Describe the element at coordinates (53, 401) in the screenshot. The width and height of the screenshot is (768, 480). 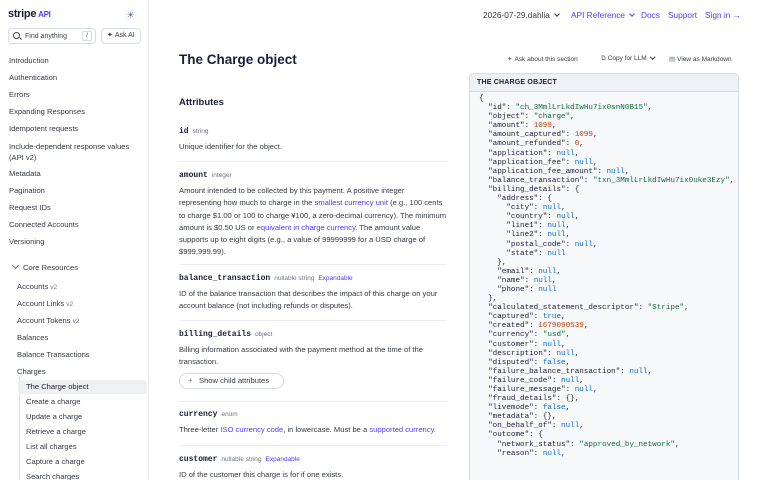
I see `sidebar-subitem-create-charge: Create a charge` at that location.